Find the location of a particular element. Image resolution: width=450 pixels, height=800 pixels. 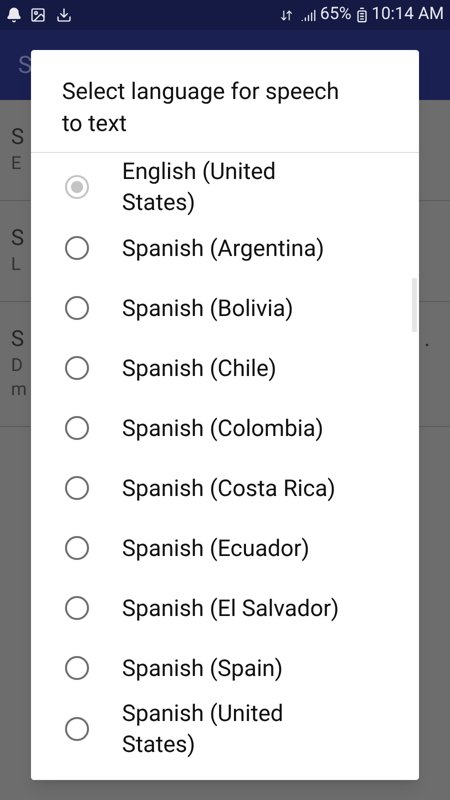

download-icon is located at coordinates (64, 15).